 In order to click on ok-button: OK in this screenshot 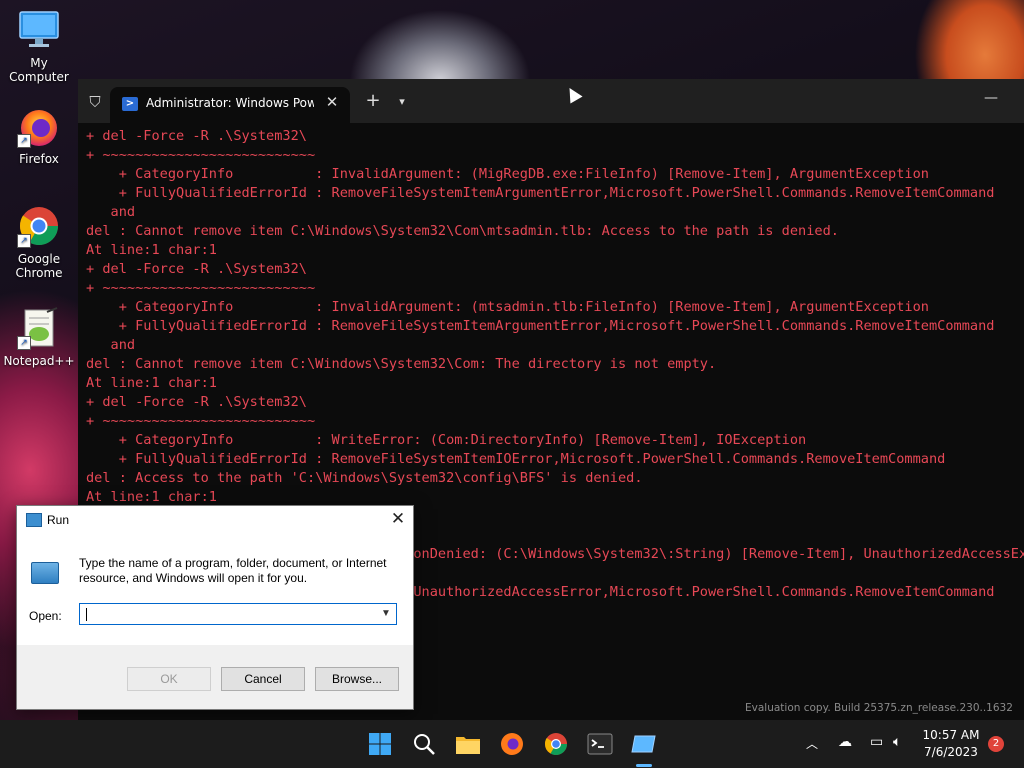, I will do `click(169, 679)`.